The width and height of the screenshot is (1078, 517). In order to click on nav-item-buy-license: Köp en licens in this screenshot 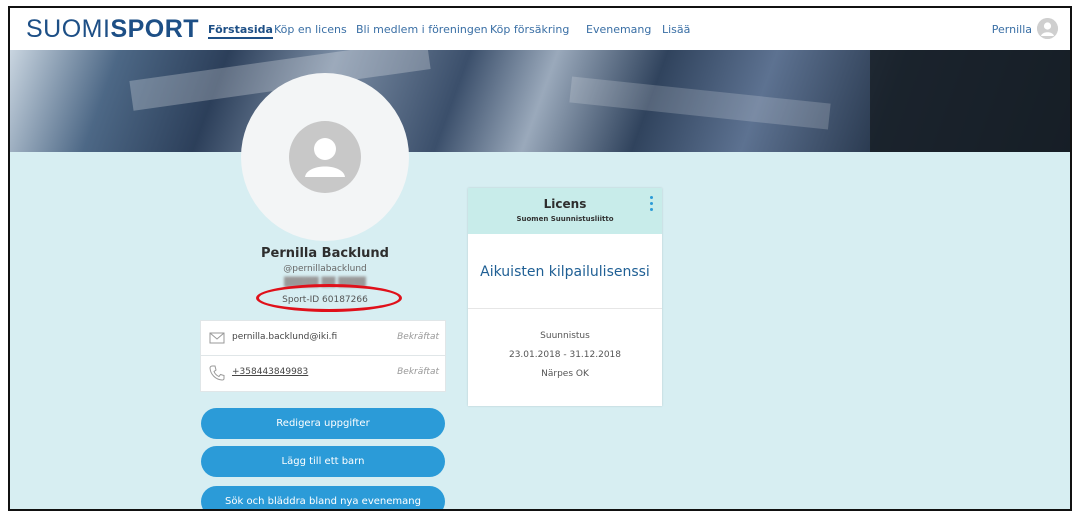, I will do `click(310, 29)`.